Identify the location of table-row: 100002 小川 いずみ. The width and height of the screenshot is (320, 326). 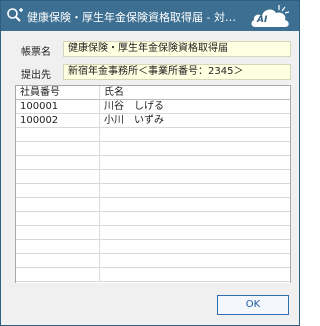
(153, 121).